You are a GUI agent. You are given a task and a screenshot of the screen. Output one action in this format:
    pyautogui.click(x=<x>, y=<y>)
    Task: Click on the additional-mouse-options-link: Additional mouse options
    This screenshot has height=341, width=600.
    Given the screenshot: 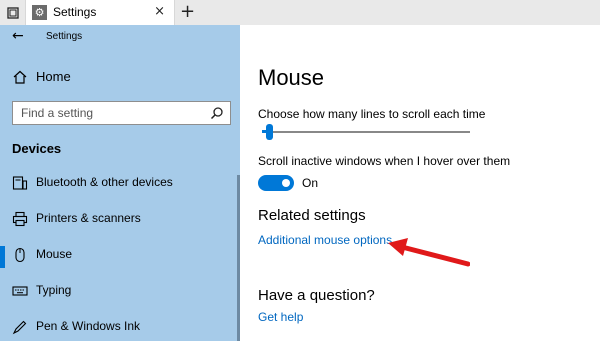 What is the action you would take?
    pyautogui.click(x=325, y=240)
    